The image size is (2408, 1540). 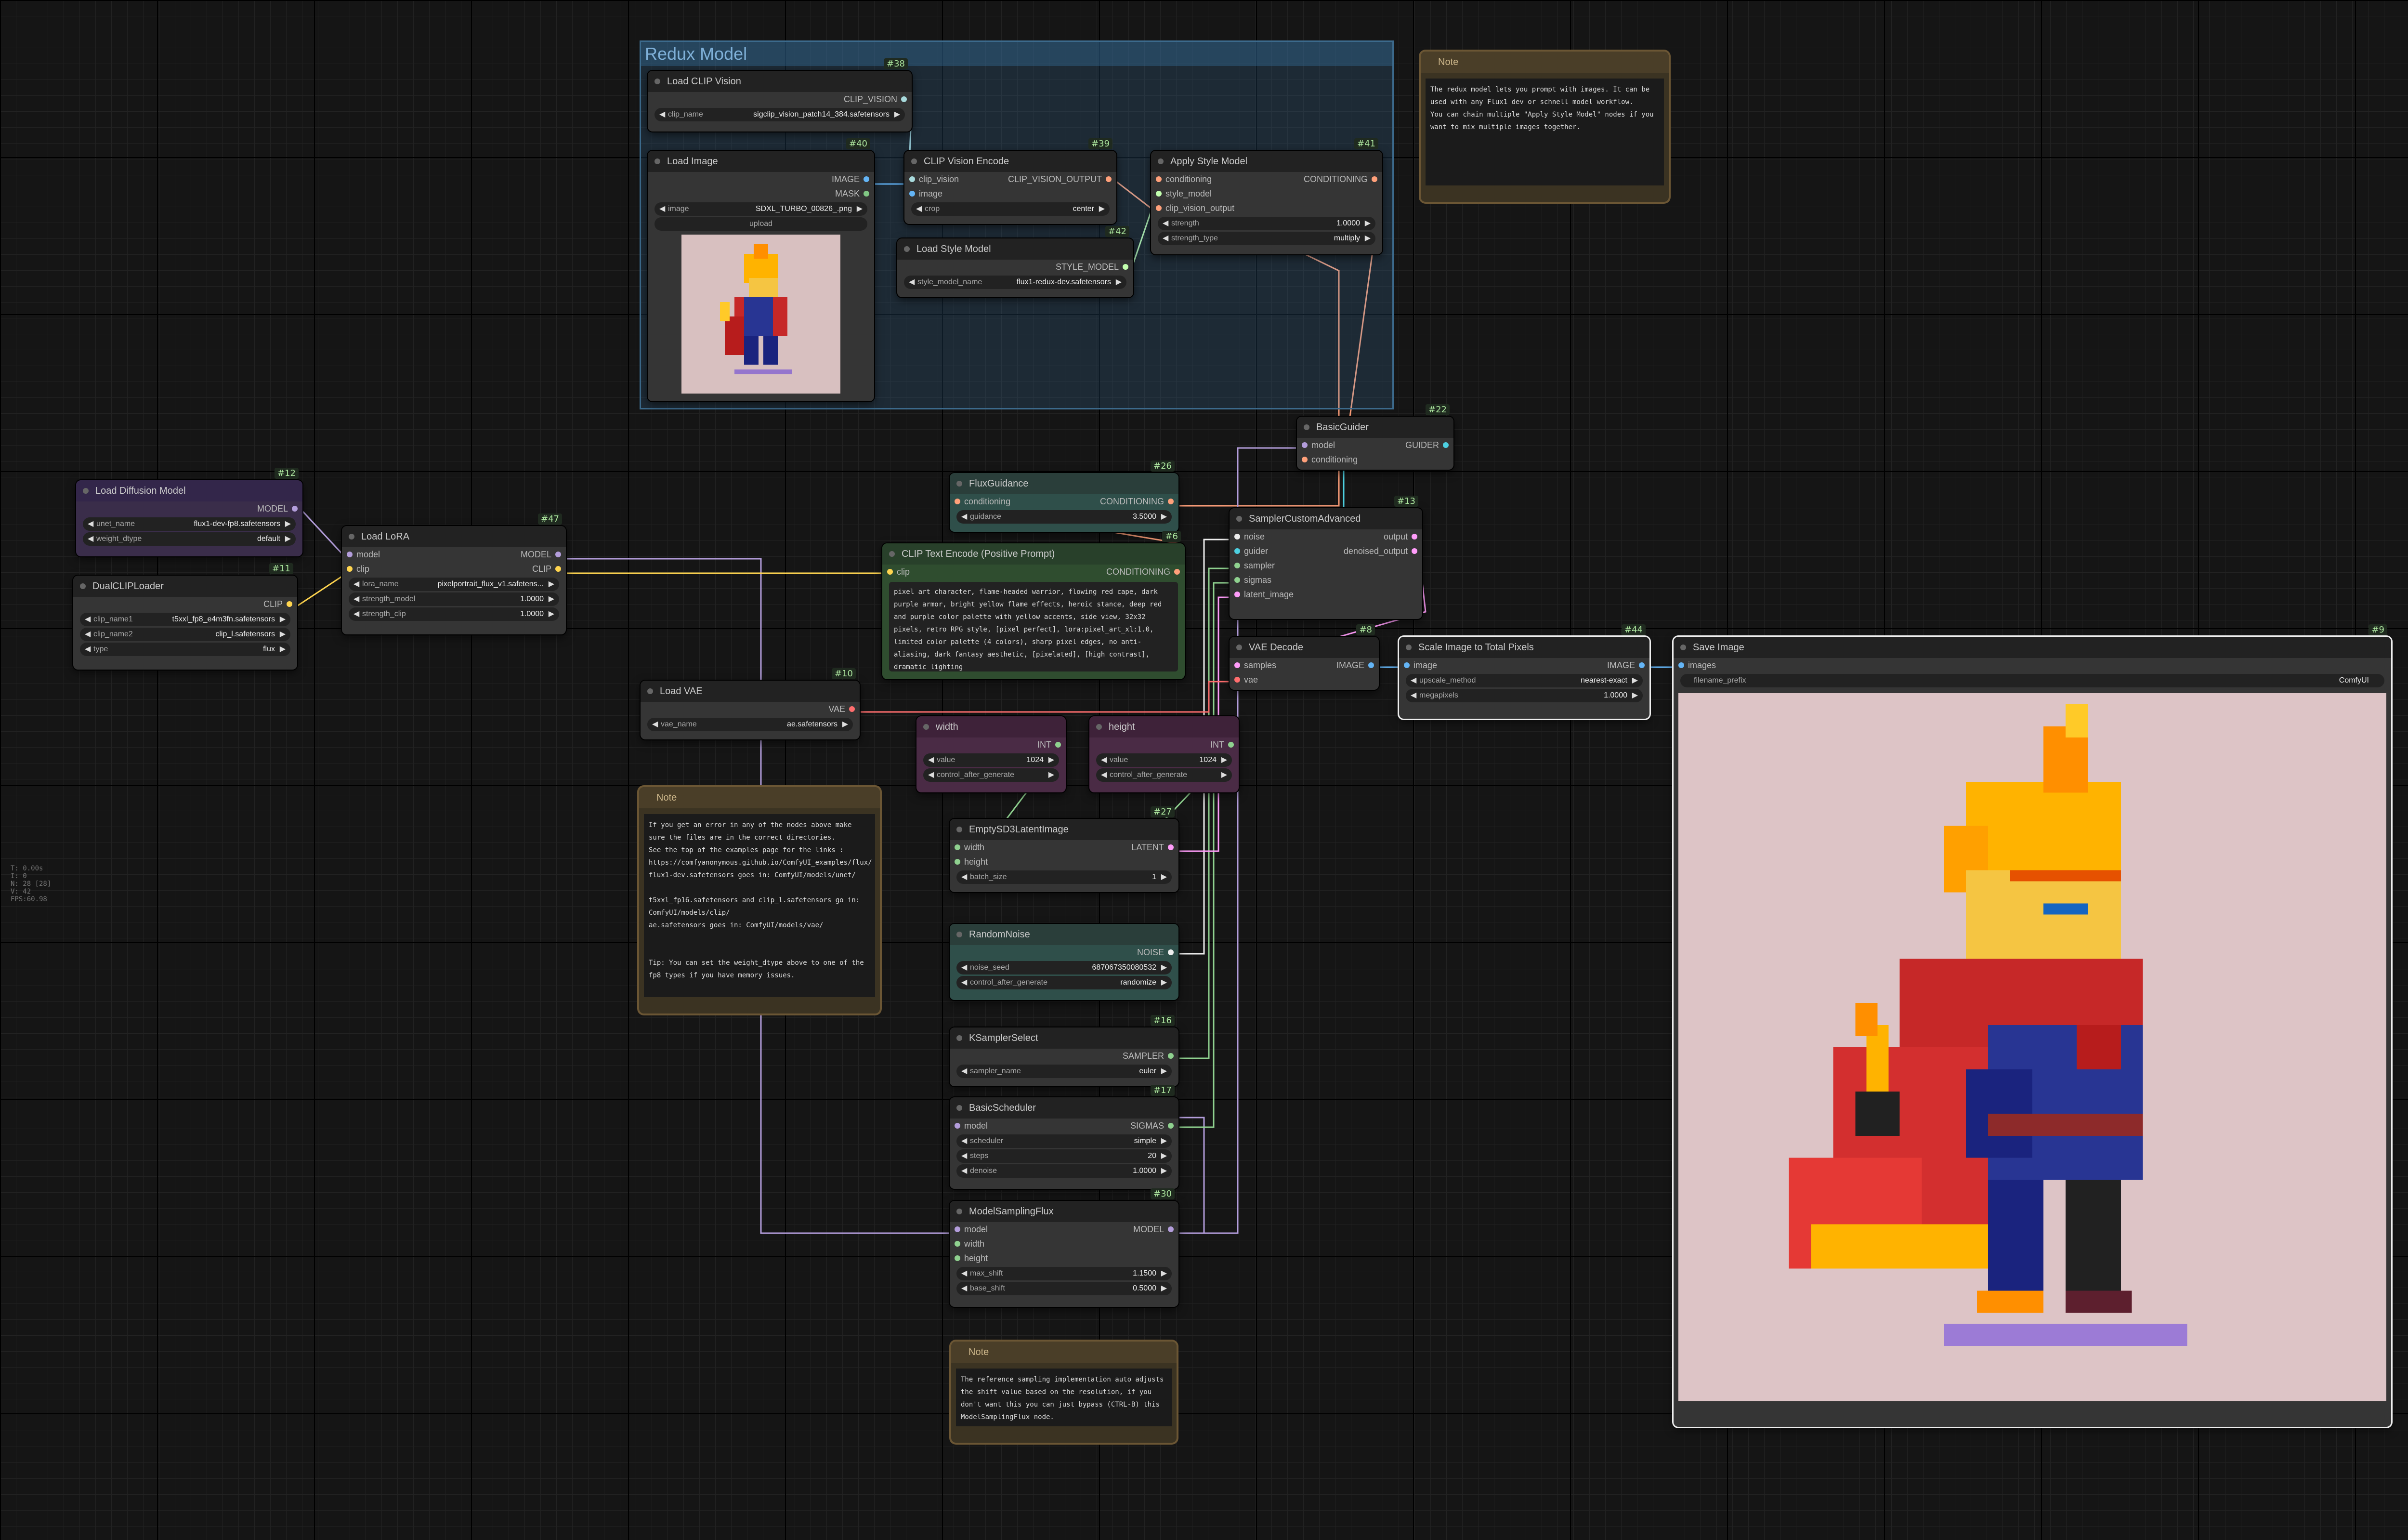 I want to click on widget-scheduler: ◀ scheduler simple ▶, so click(x=1064, y=1141).